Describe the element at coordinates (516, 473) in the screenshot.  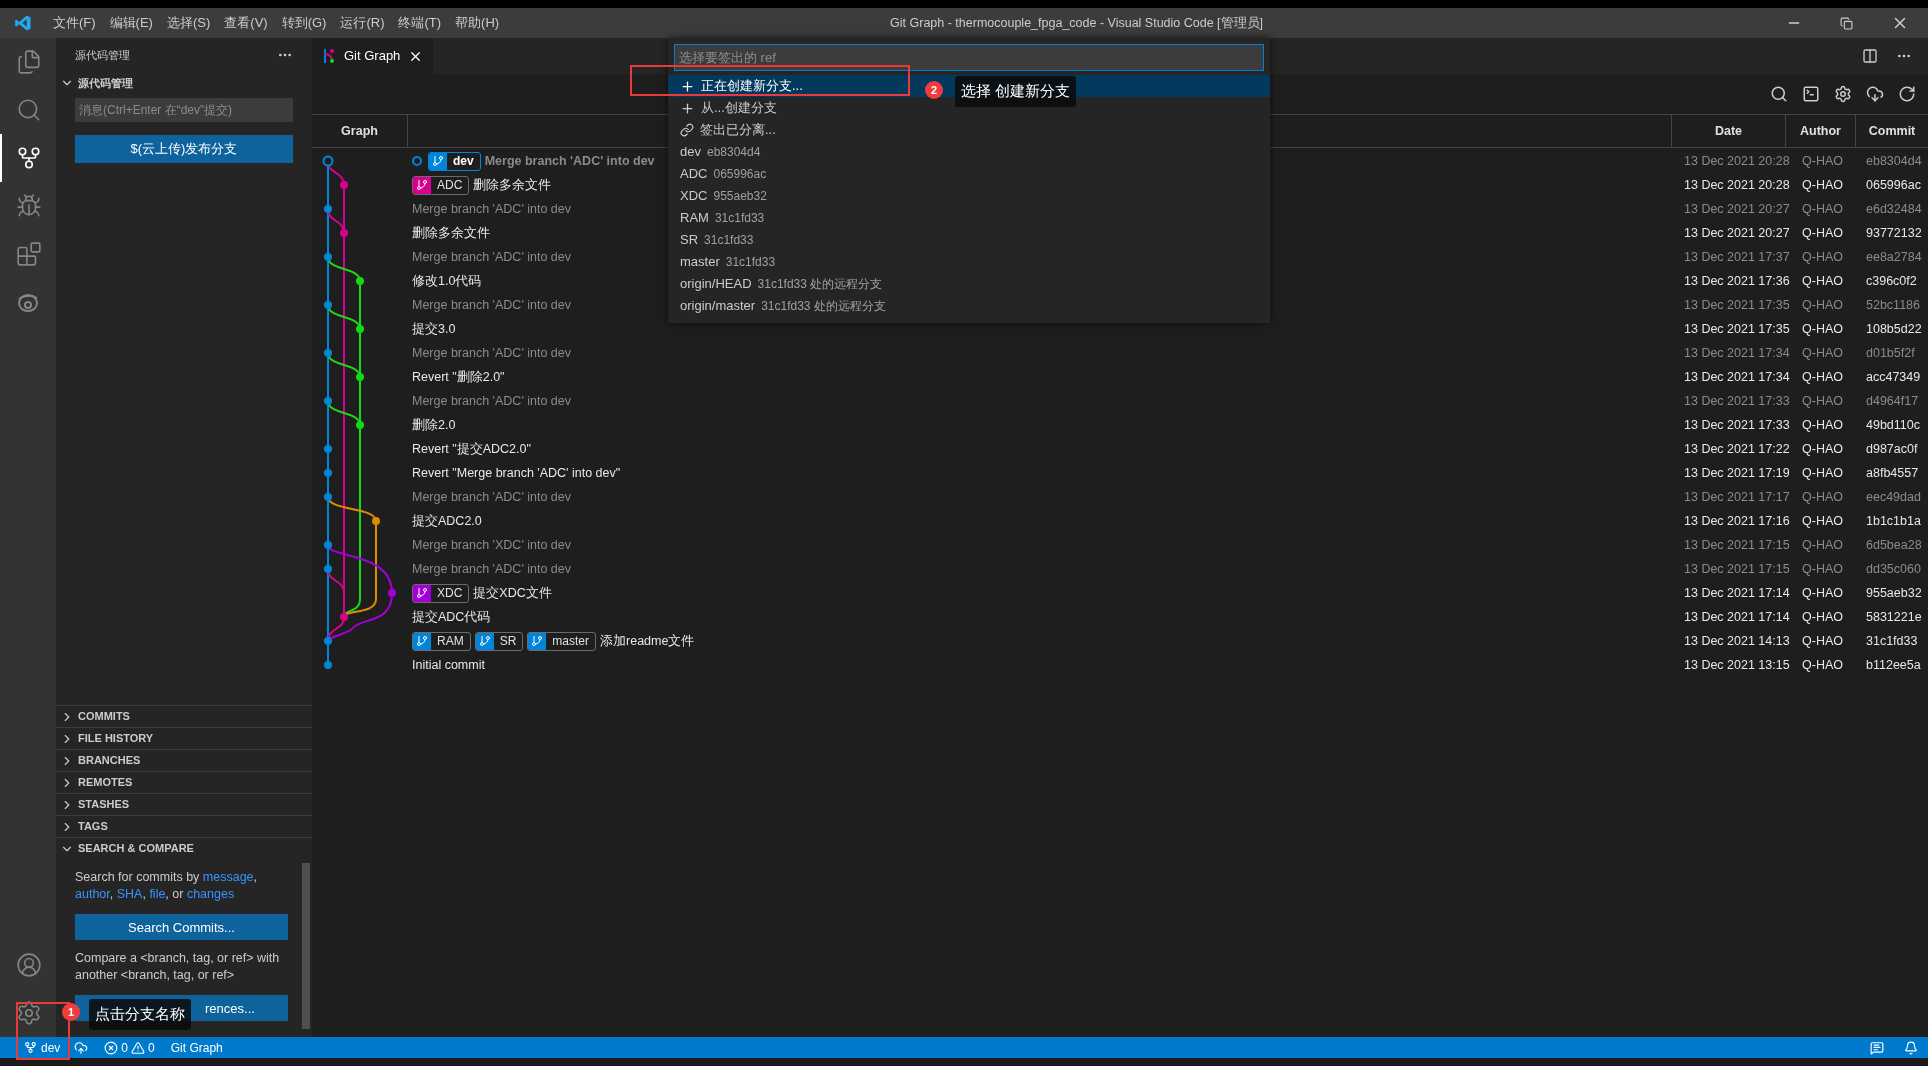
I see `commit-message: Revert "Merge branch 'ADC' into dev"` at that location.